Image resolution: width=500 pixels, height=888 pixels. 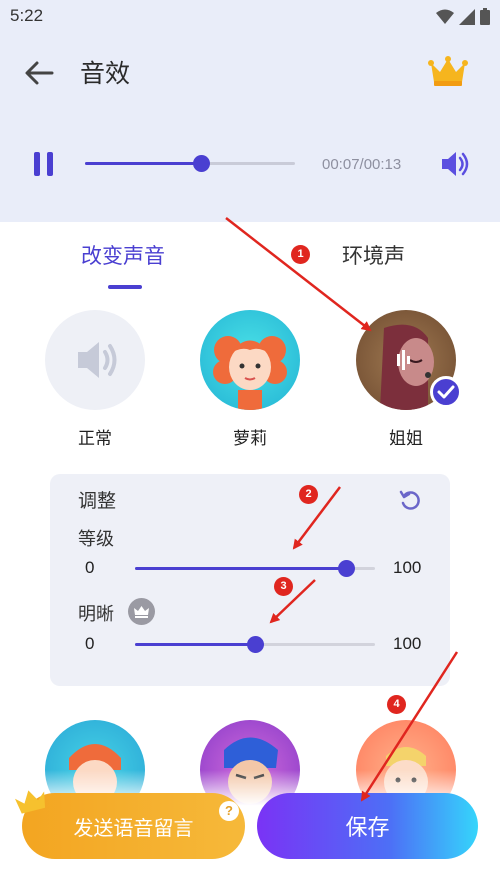 What do you see at coordinates (373, 255) in the screenshot?
I see `tab-ambient-sound: 环境声` at bounding box center [373, 255].